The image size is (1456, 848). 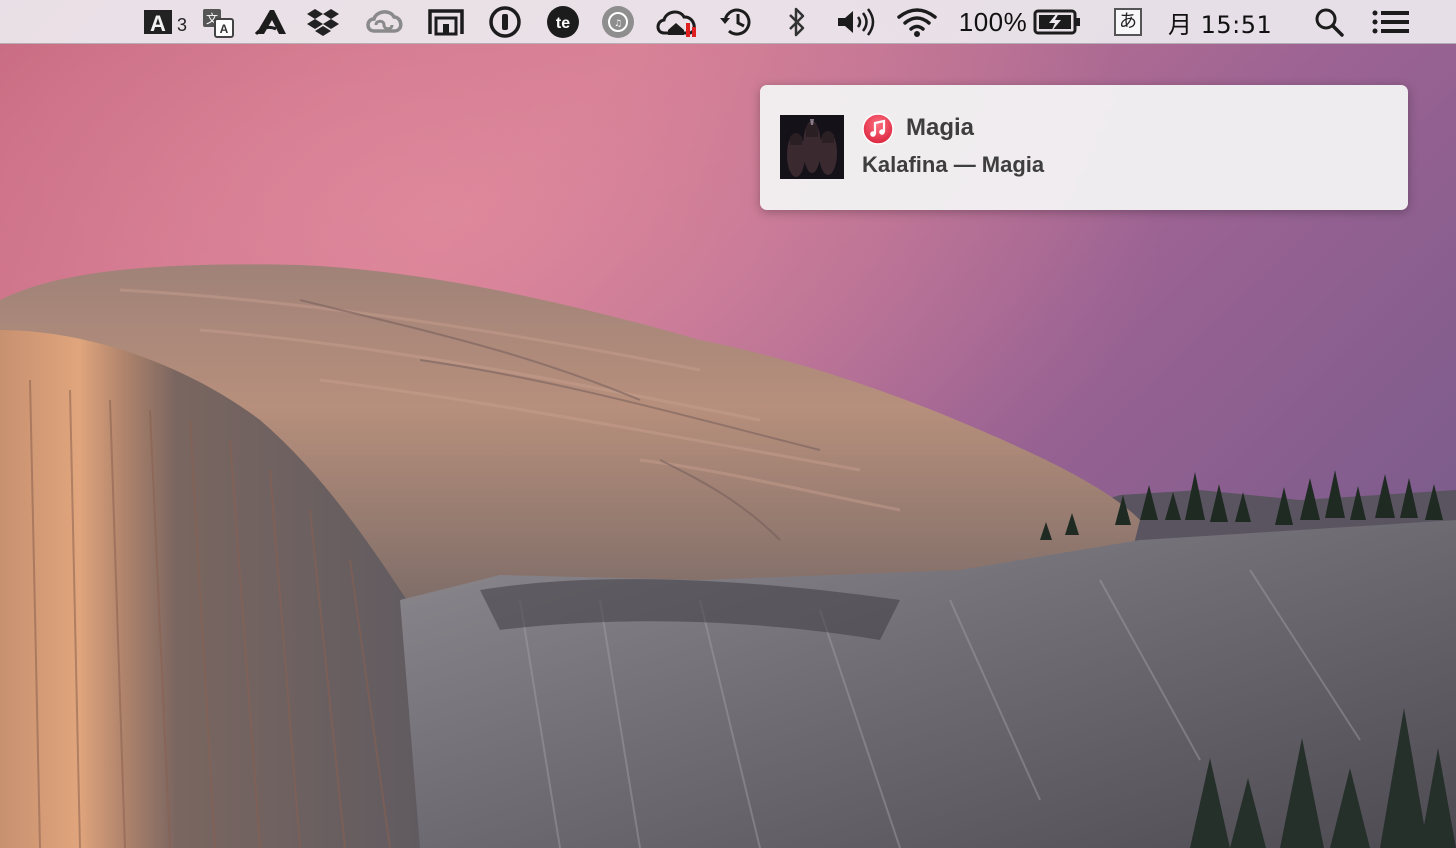 I want to click on input-method-label: あ, so click(x=1128, y=21).